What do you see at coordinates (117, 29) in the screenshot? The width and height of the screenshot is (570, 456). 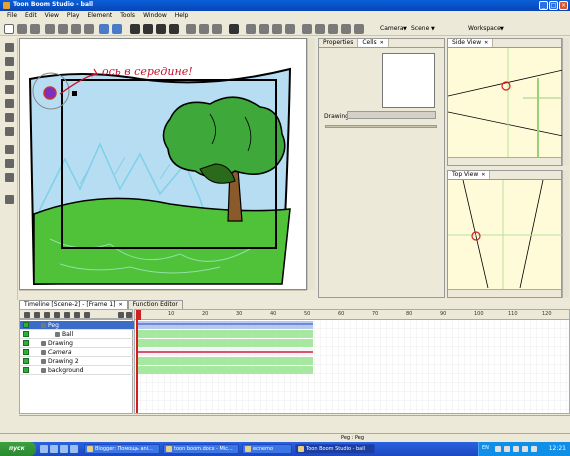 I see `redo-icon` at bounding box center [117, 29].